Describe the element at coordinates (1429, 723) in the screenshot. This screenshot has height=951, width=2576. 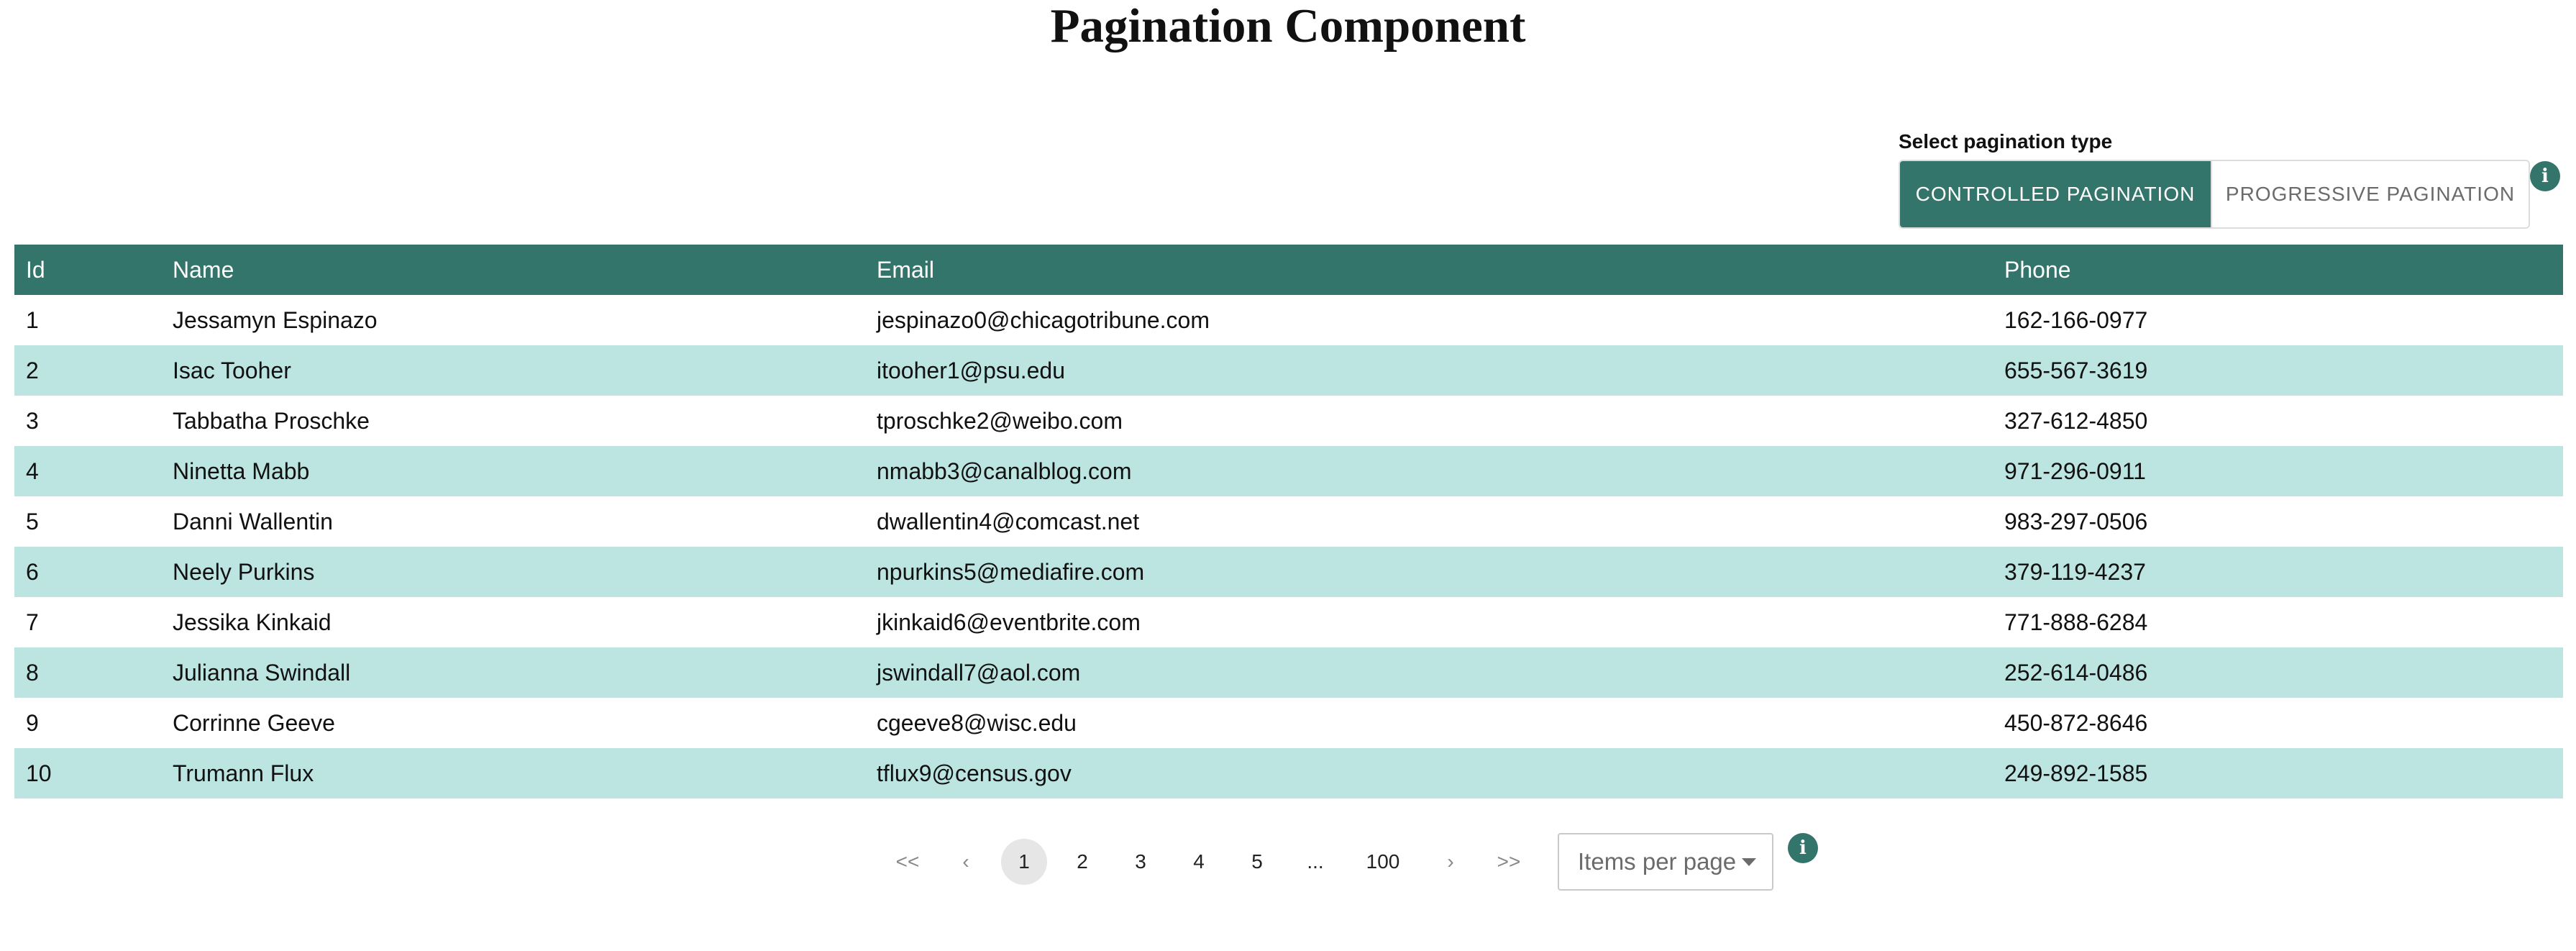
I see `cell-email: cgeeve8@wisc.edu` at that location.